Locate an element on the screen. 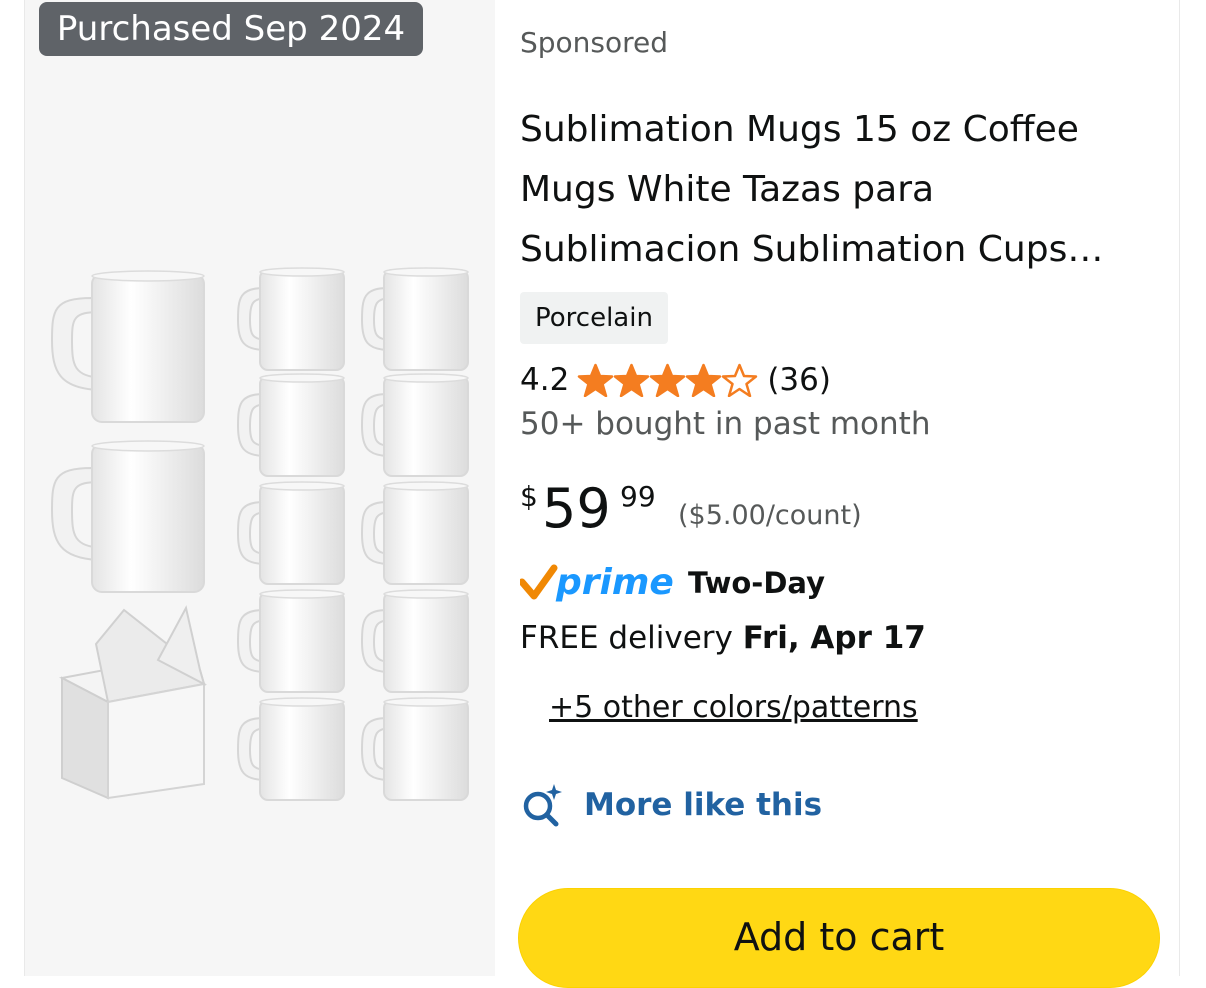 The image size is (1206, 988). prime-delivery-speed: Two-Day is located at coordinates (756, 583).